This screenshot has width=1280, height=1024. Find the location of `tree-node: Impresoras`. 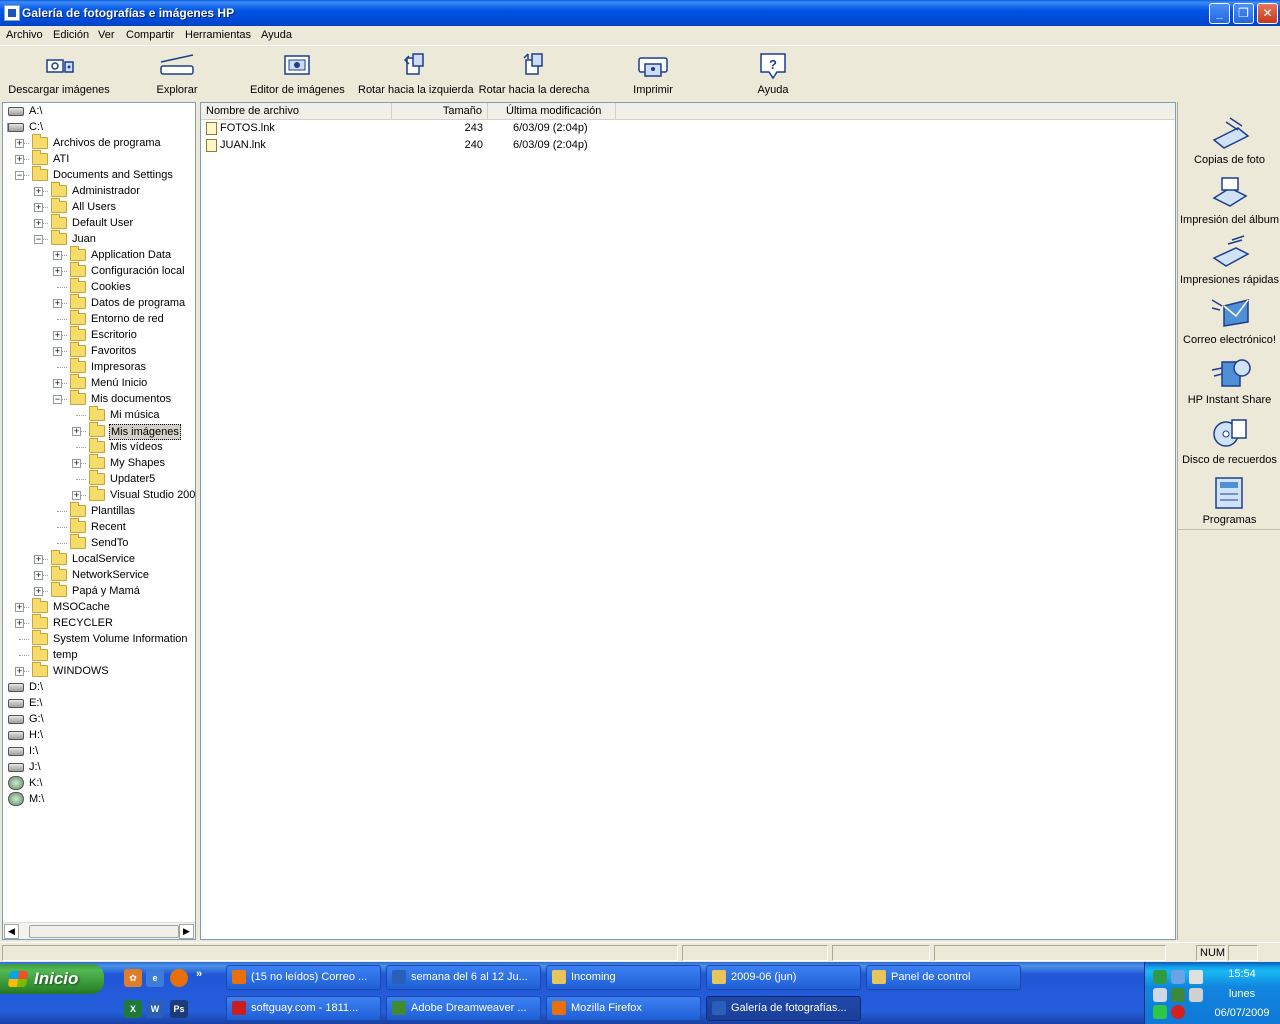

tree-node: Impresoras is located at coordinates (98, 366).